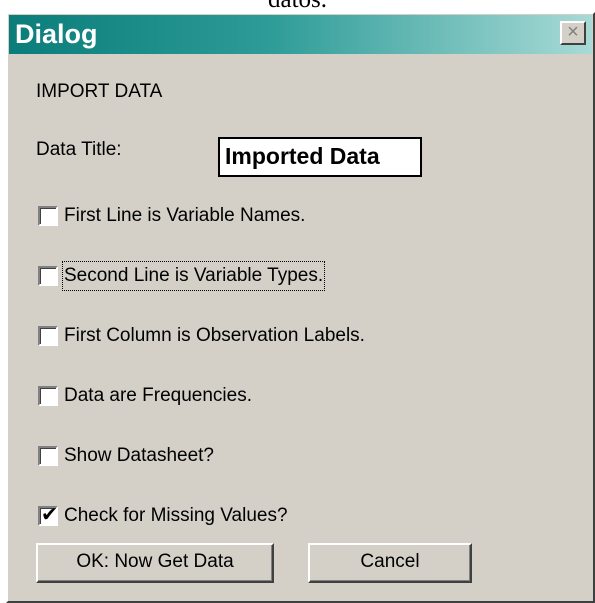  What do you see at coordinates (176, 515) in the screenshot?
I see `checkbox-label: Check for Missing Values?` at bounding box center [176, 515].